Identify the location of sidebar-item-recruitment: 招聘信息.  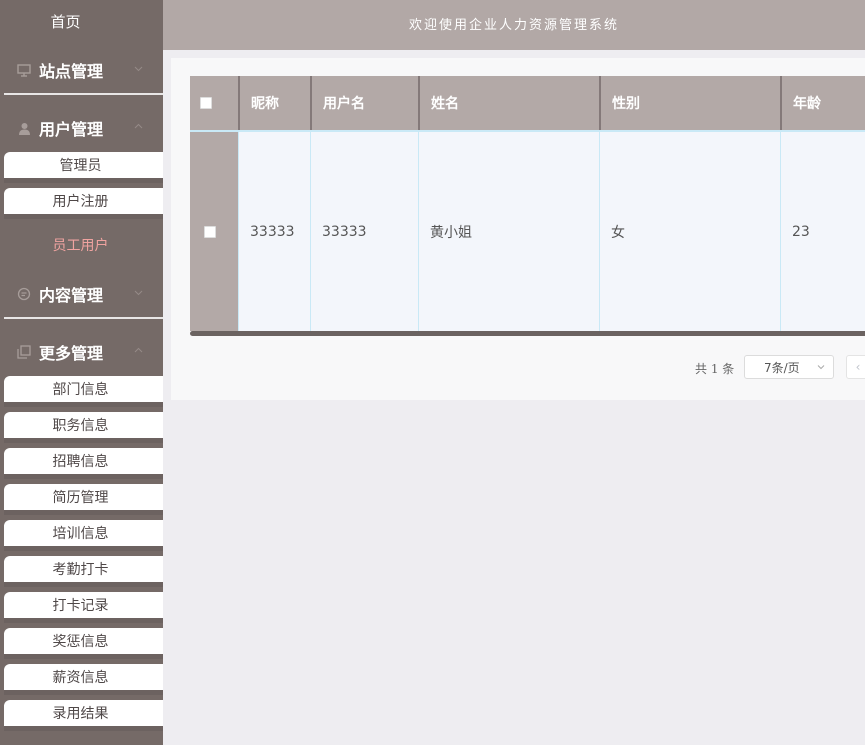
(83, 463).